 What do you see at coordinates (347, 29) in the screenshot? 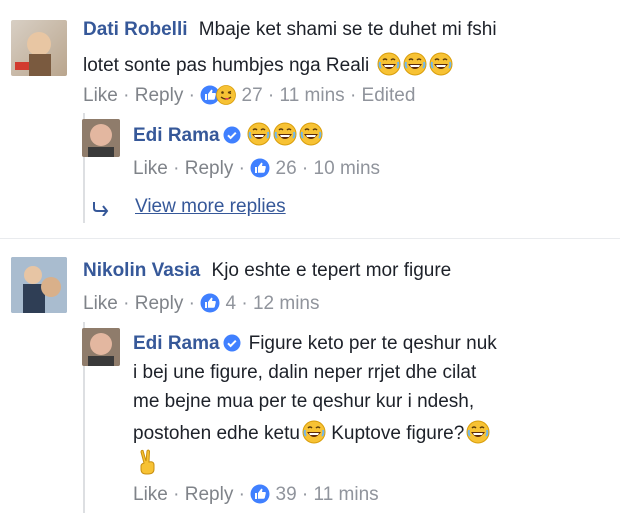
I see `comment-text: Mbaje ket shami se te duhet mi fshi` at bounding box center [347, 29].